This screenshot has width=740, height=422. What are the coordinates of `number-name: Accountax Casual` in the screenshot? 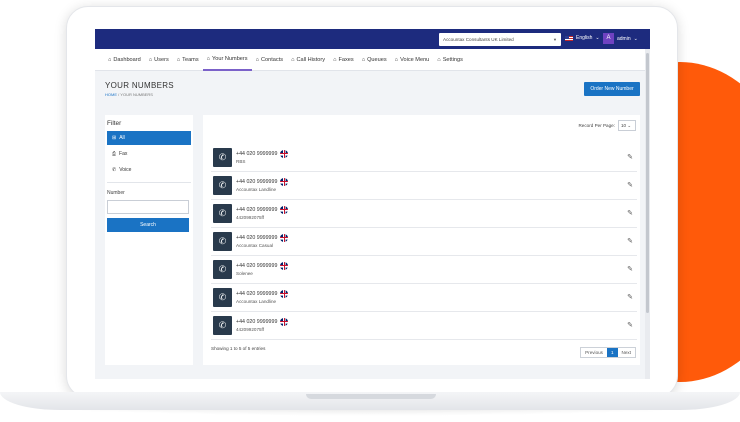 It's located at (255, 245).